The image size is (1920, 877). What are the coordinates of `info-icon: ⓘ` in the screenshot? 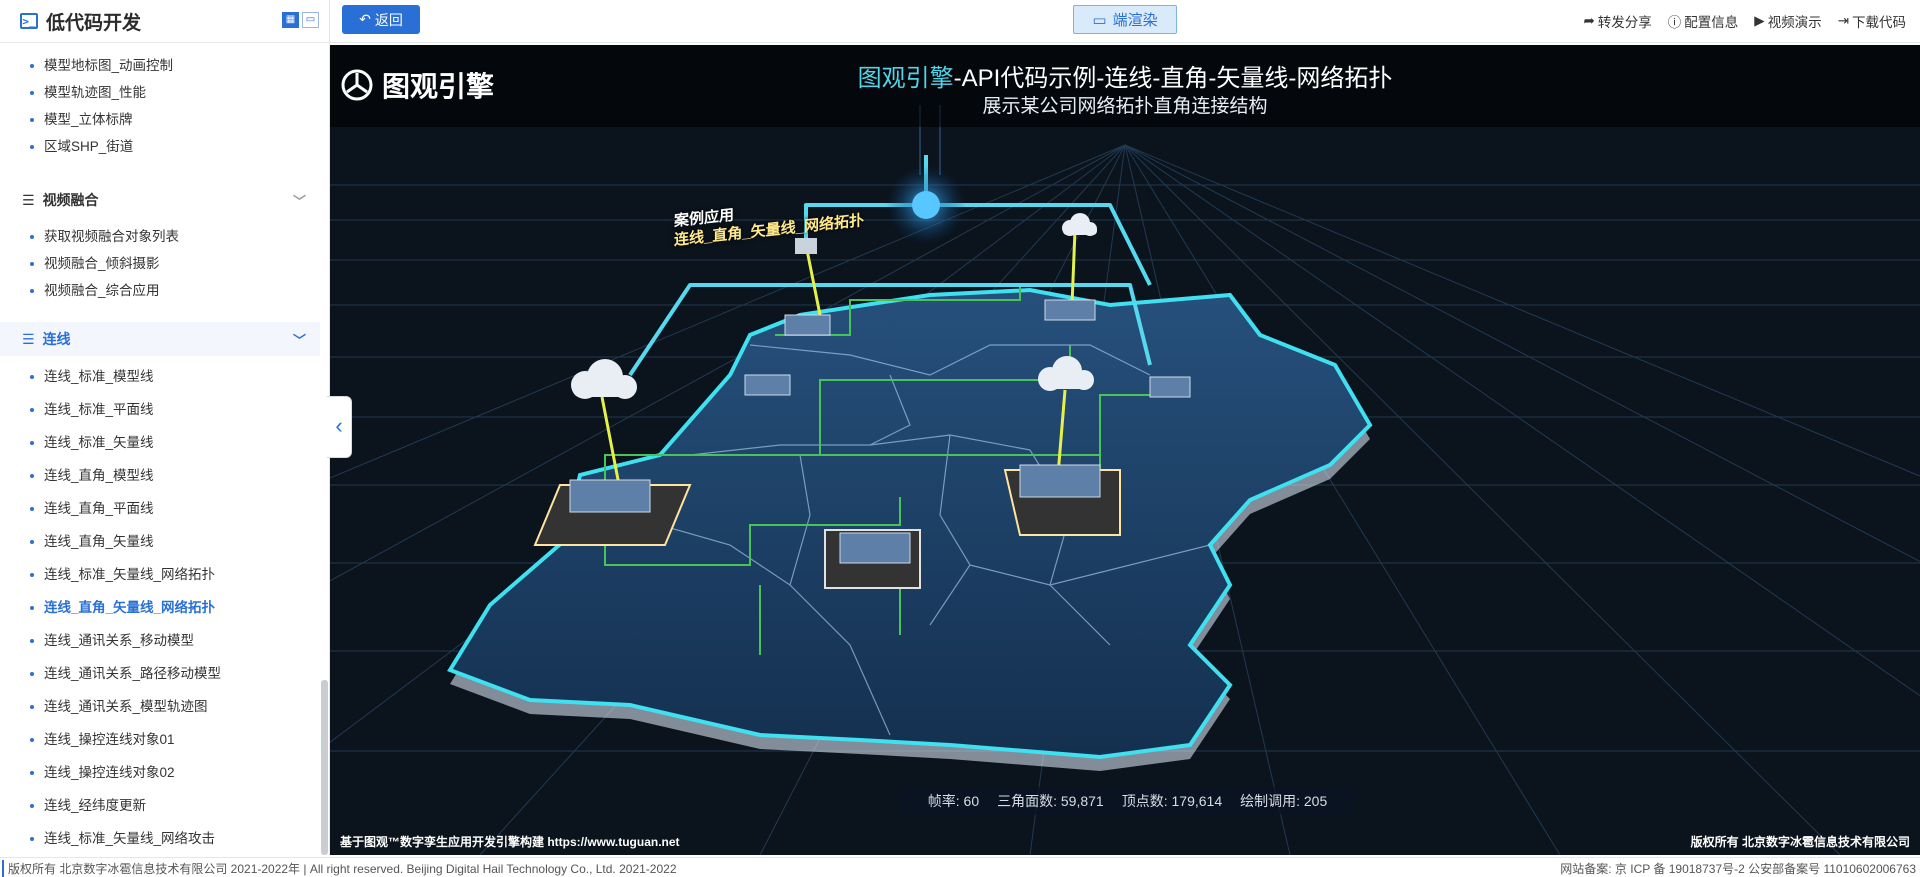 It's located at (1674, 22).